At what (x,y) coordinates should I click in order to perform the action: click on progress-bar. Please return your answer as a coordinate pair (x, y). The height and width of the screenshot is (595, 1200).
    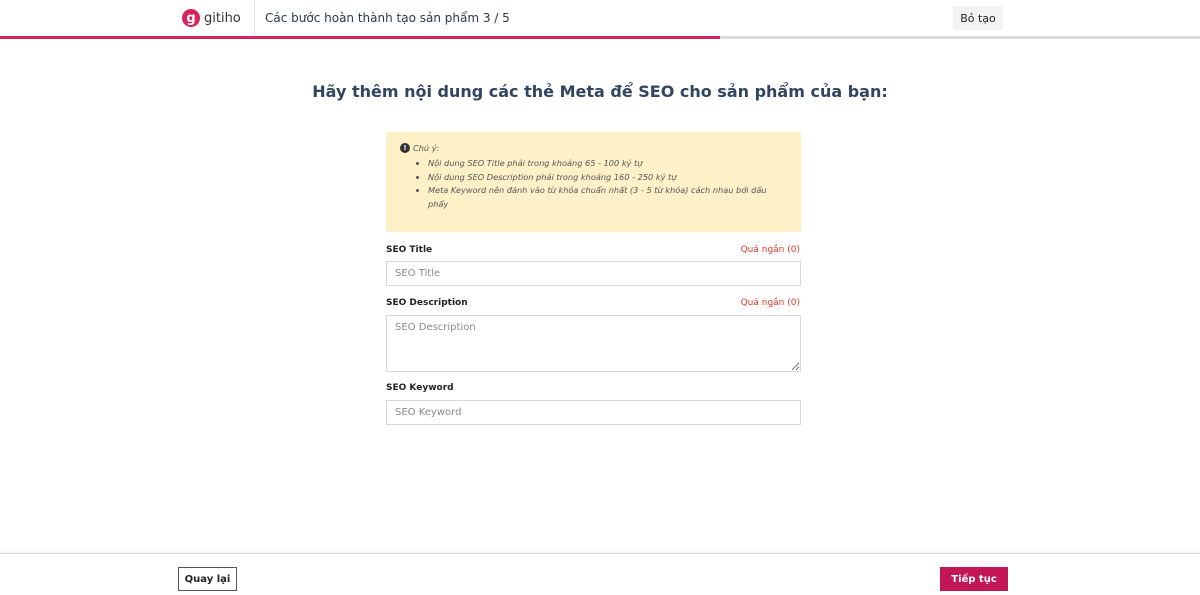
    Looking at the image, I should click on (600, 37).